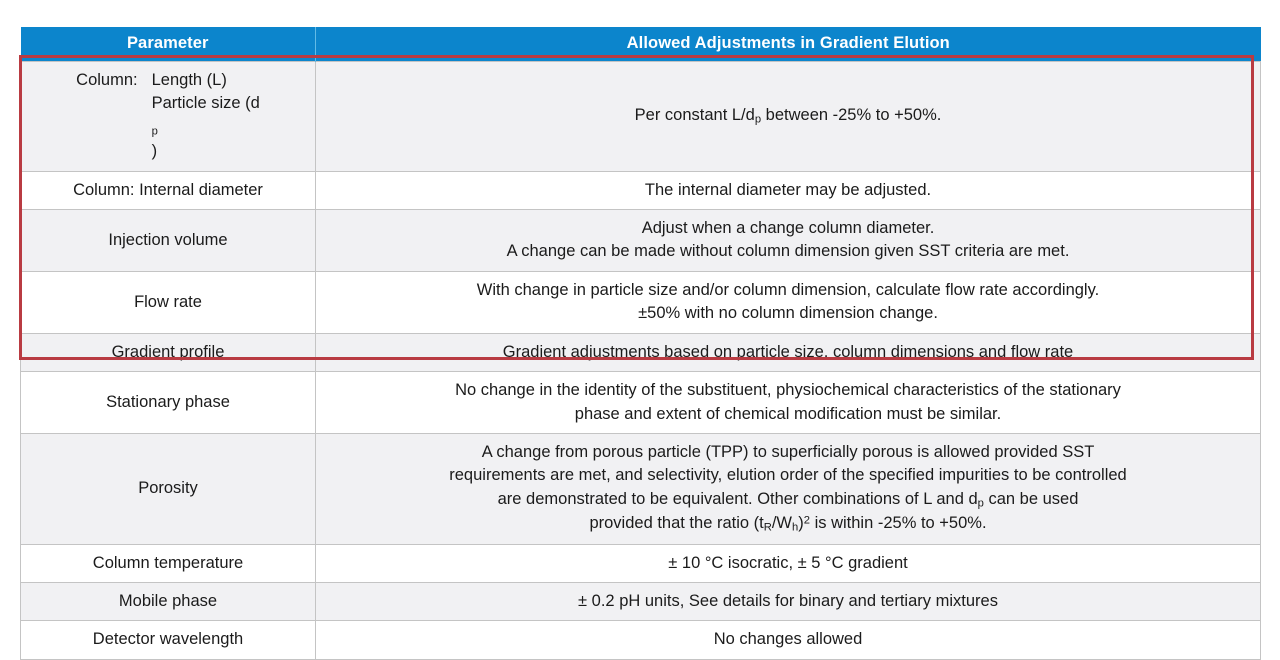 This screenshot has width=1280, height=660. Describe the element at coordinates (788, 640) in the screenshot. I see `row-value-detector-wavelength: No changes allowed` at that location.